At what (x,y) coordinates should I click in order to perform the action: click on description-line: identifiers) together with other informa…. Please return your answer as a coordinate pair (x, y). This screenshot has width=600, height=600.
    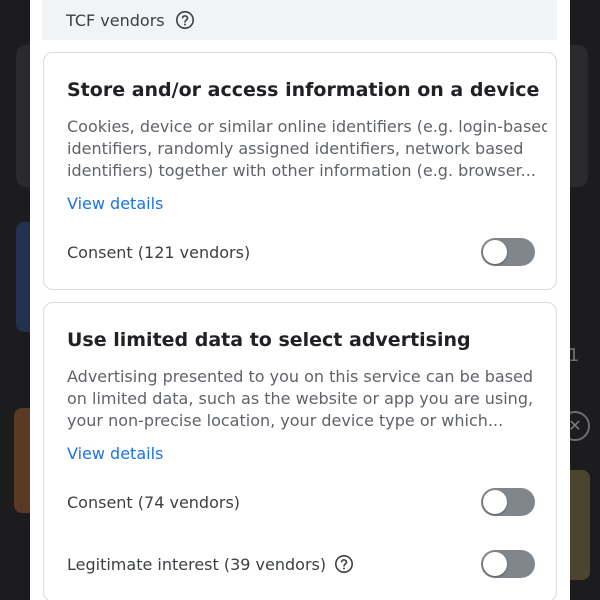
    Looking at the image, I should click on (301, 170).